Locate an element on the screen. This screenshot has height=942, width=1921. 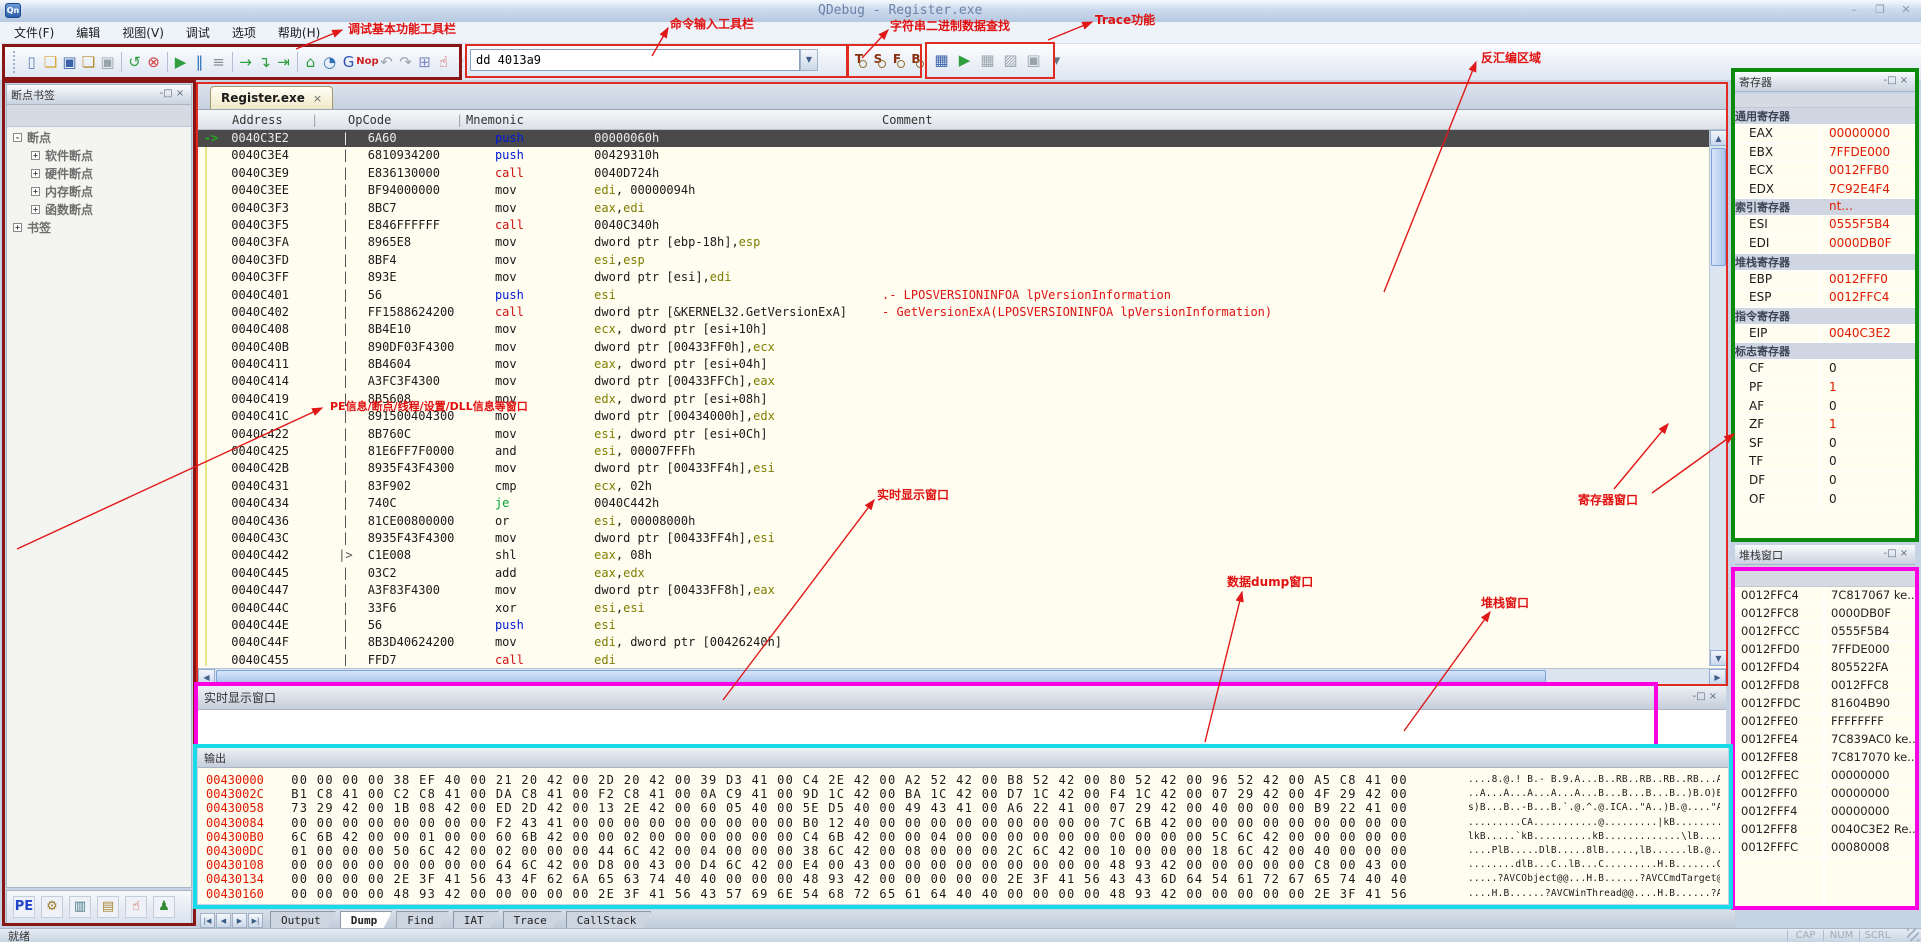
stack-row: 0012FFF0 00000000 is located at coordinates (1825, 794).